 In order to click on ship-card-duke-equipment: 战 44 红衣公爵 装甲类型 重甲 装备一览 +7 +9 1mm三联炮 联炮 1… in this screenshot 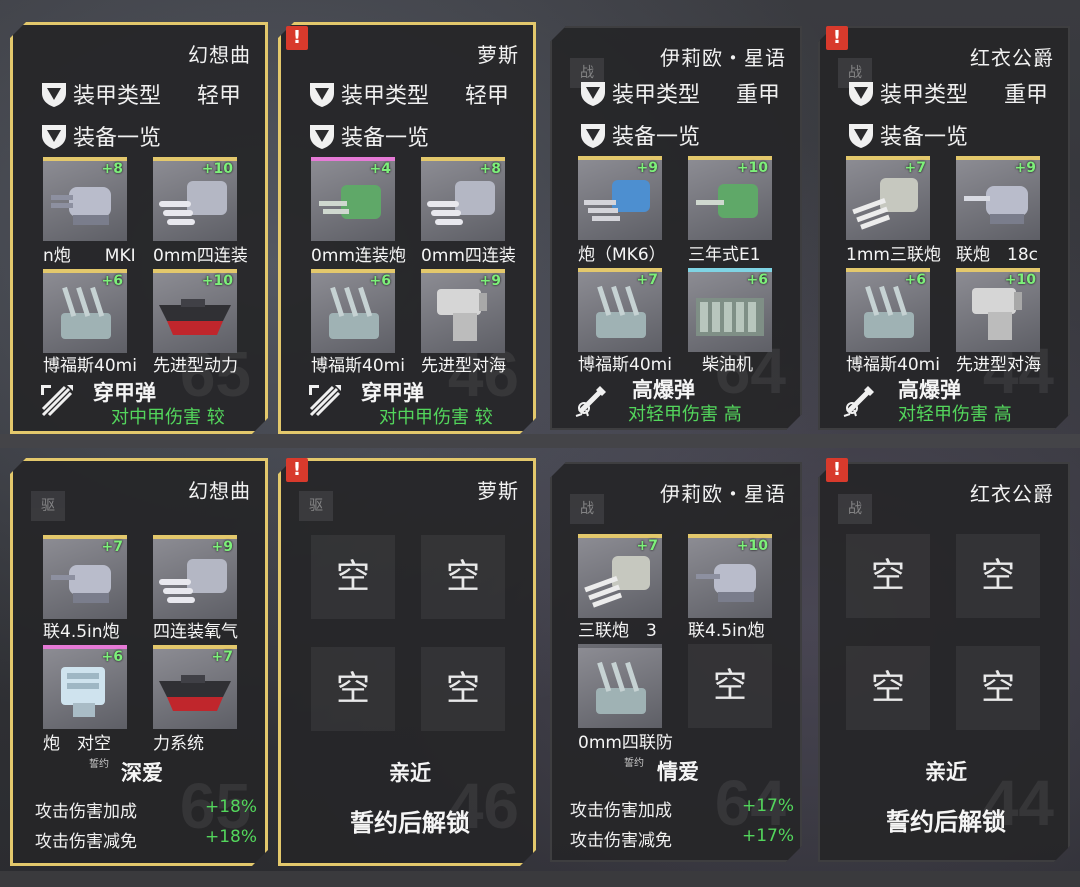, I will do `click(944, 228)`.